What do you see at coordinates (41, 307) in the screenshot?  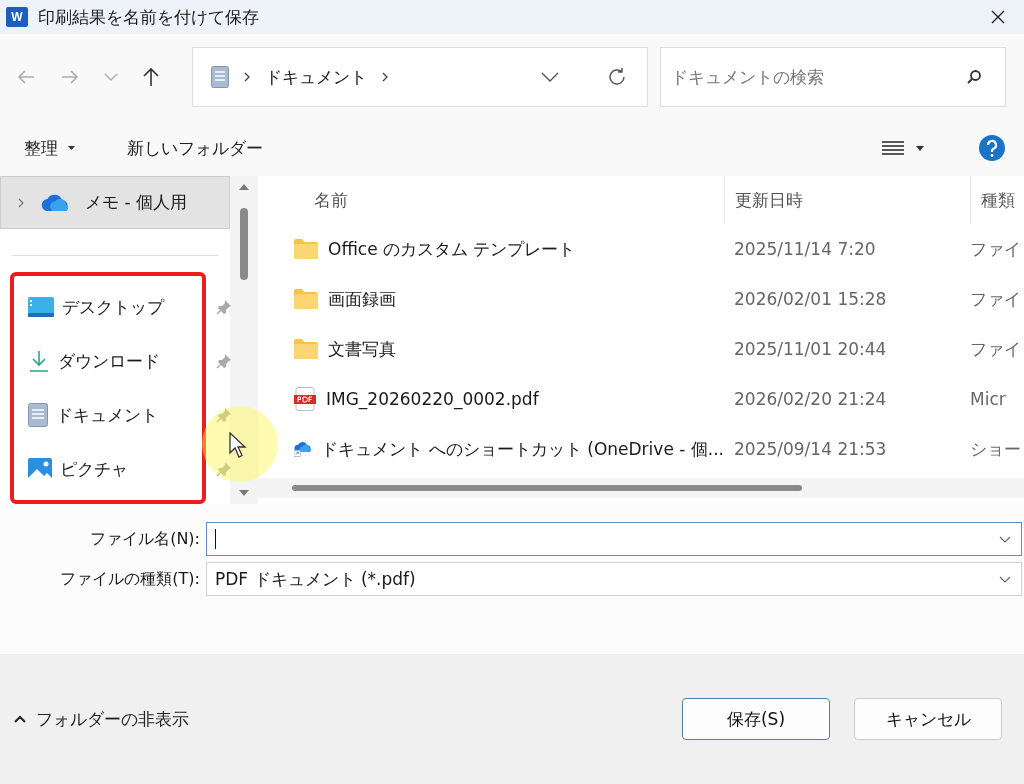 I see `desktop-icon` at bounding box center [41, 307].